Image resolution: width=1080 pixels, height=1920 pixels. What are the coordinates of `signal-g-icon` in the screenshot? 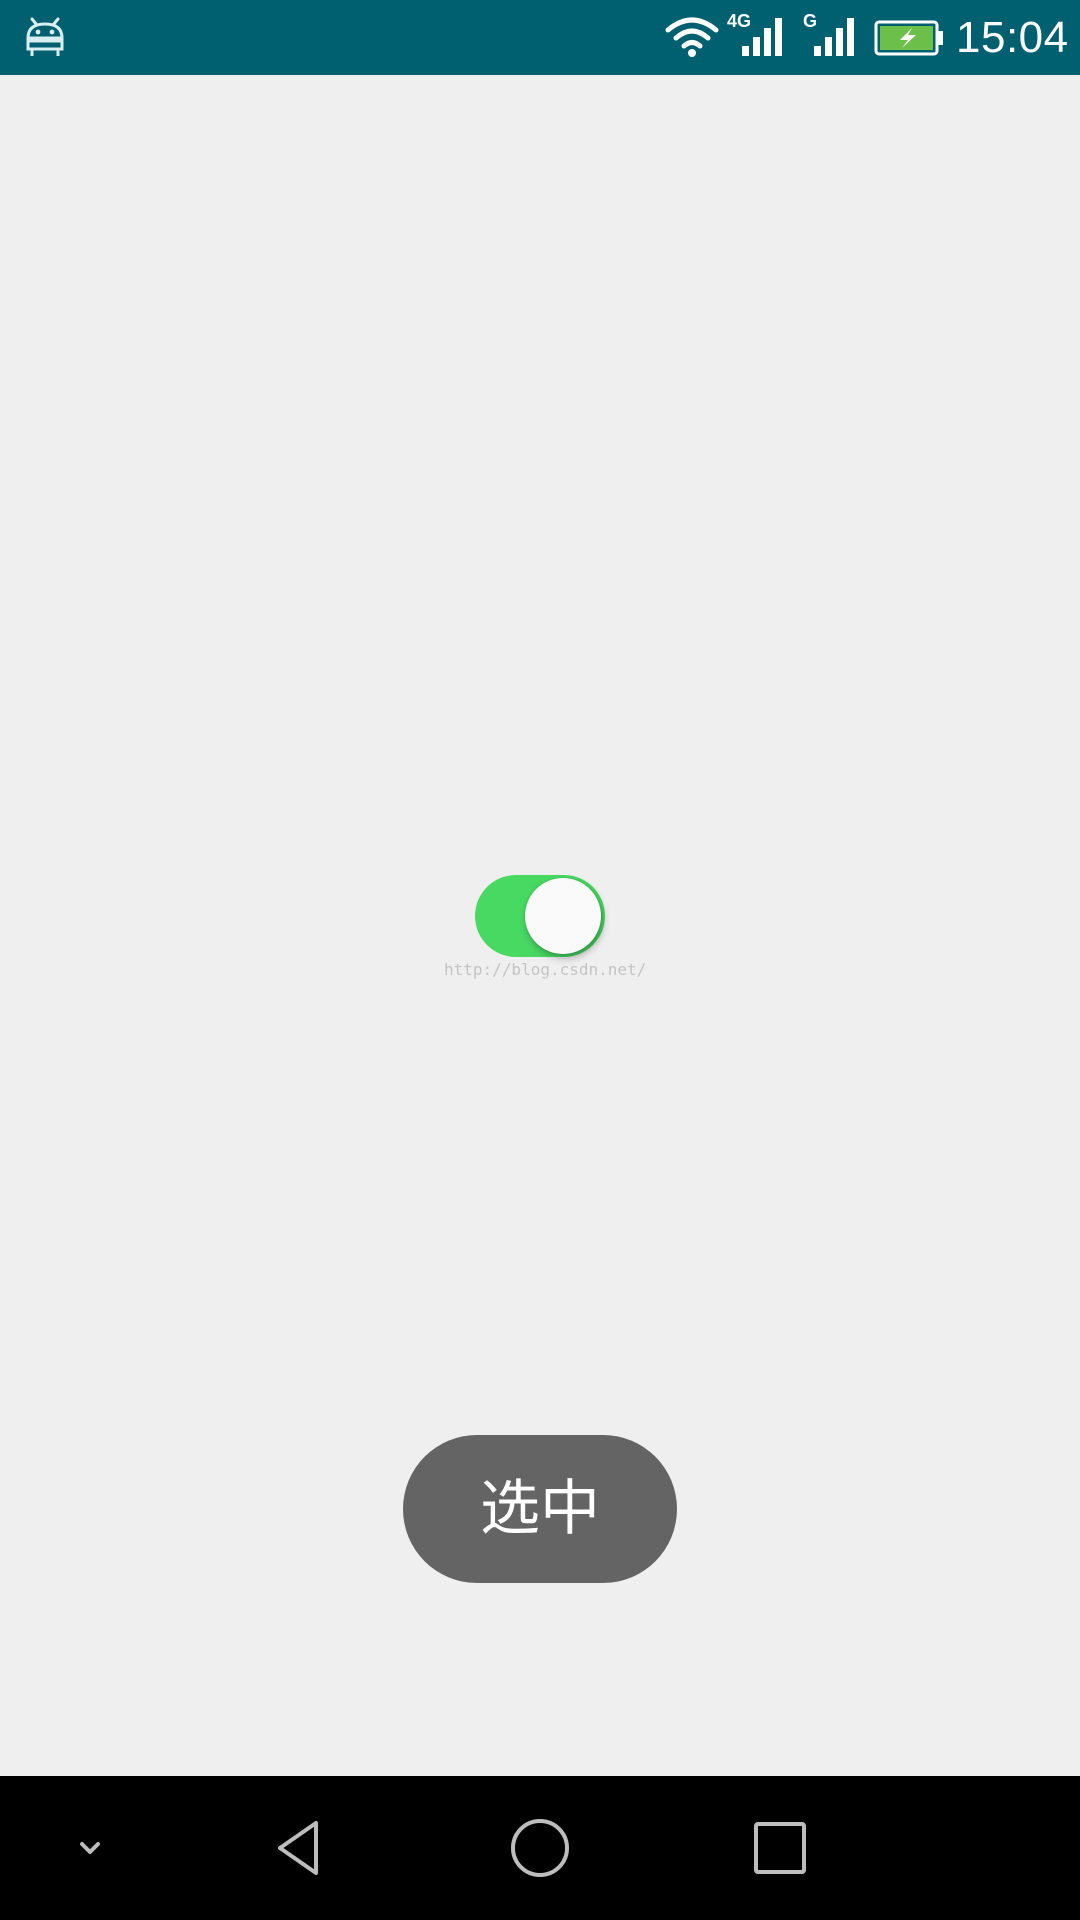 It's located at (834, 37).